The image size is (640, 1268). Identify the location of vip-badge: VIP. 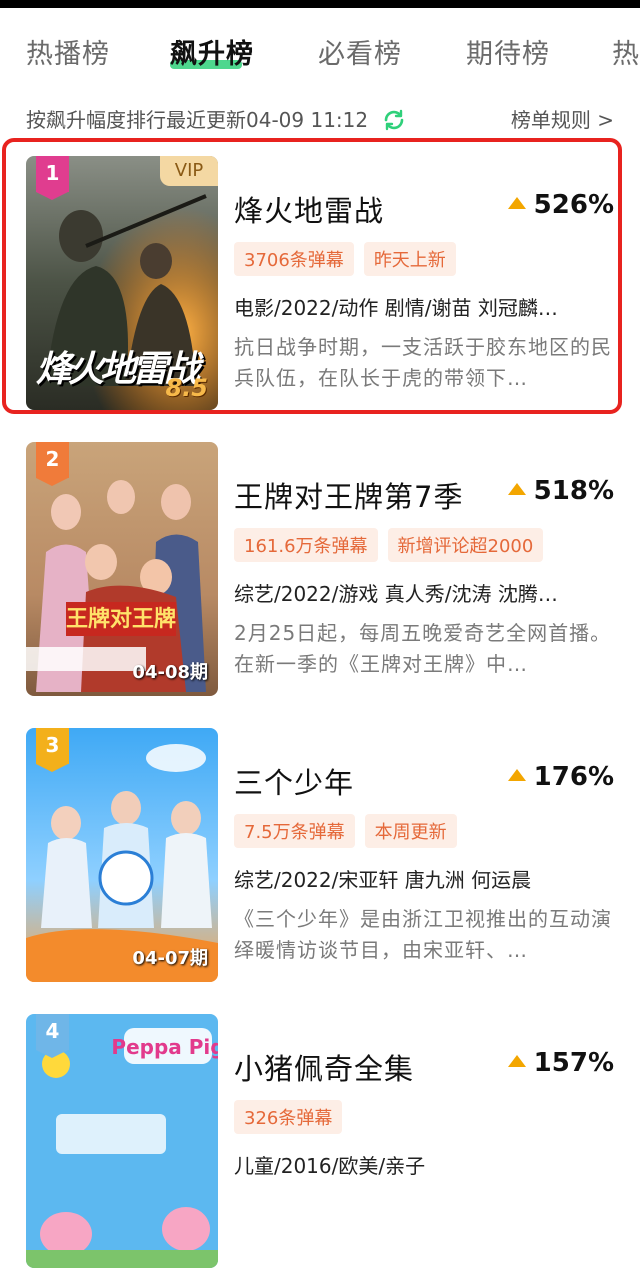
(189, 171).